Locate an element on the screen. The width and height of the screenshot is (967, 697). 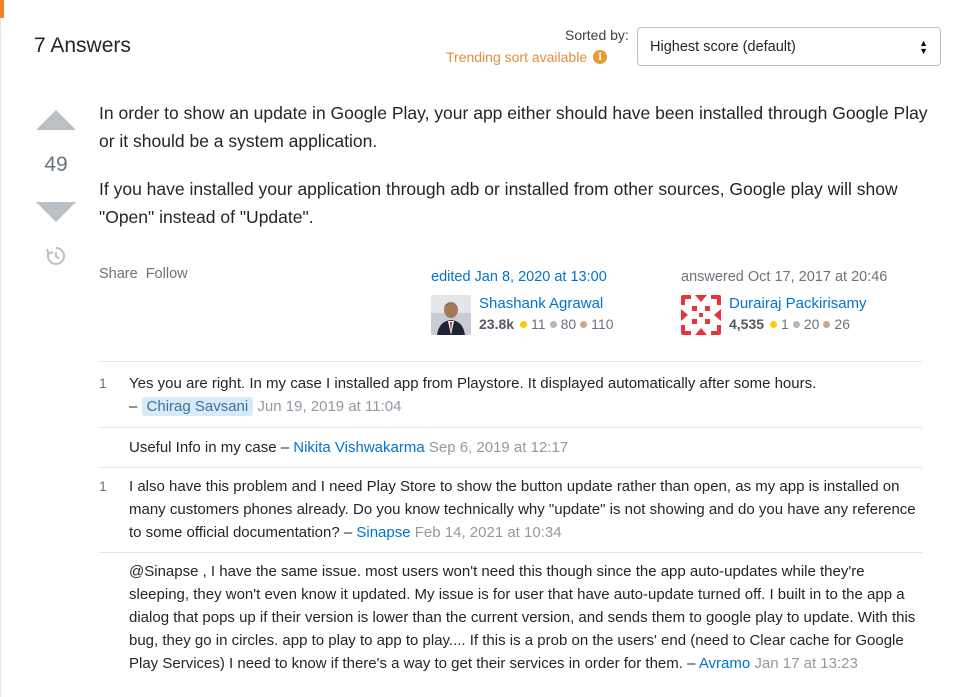
comment-date: Jan 17 at 13:23 is located at coordinates (805, 663).